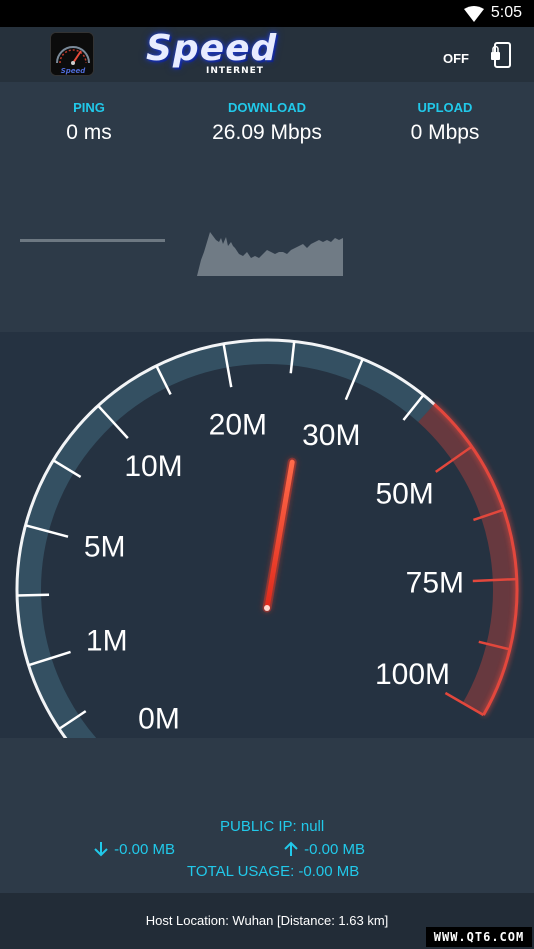 This screenshot has width=534, height=949. Describe the element at coordinates (145, 849) in the screenshot. I see `download-total-value: -0.00 MB` at that location.